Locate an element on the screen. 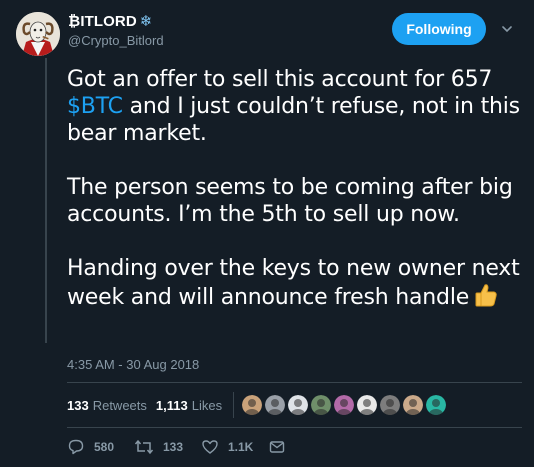 The width and height of the screenshot is (534, 467). snowflake-icon: ❄ is located at coordinates (146, 21).